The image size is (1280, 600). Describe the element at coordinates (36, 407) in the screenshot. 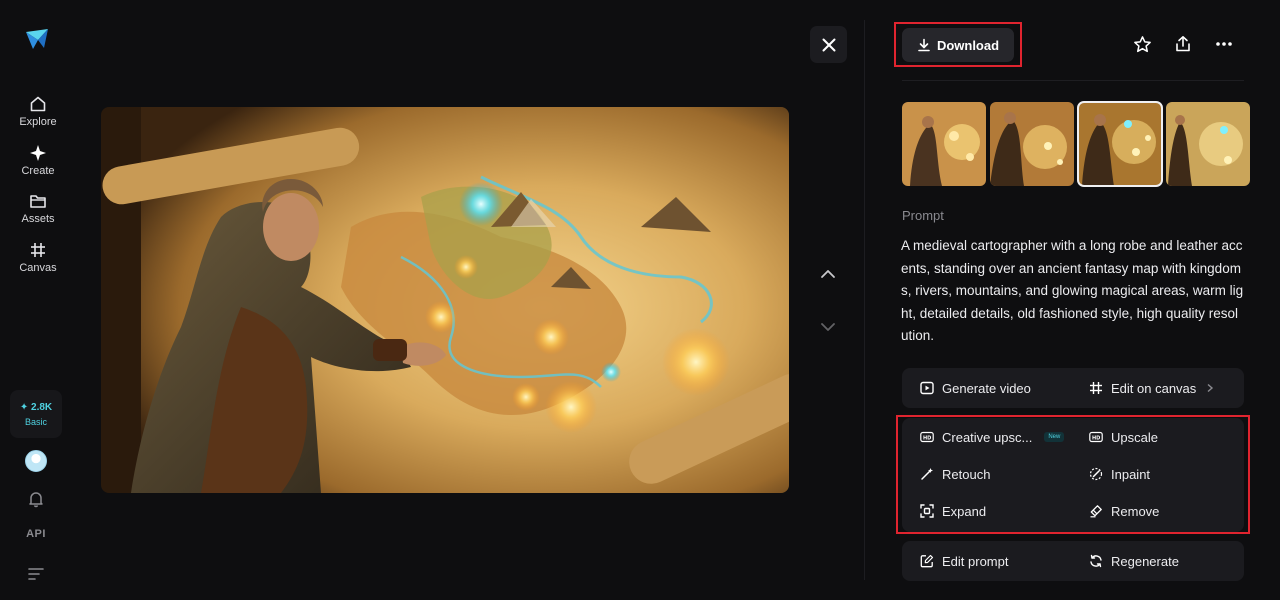

I see `credits-amount: ✦ 2.8K` at that location.